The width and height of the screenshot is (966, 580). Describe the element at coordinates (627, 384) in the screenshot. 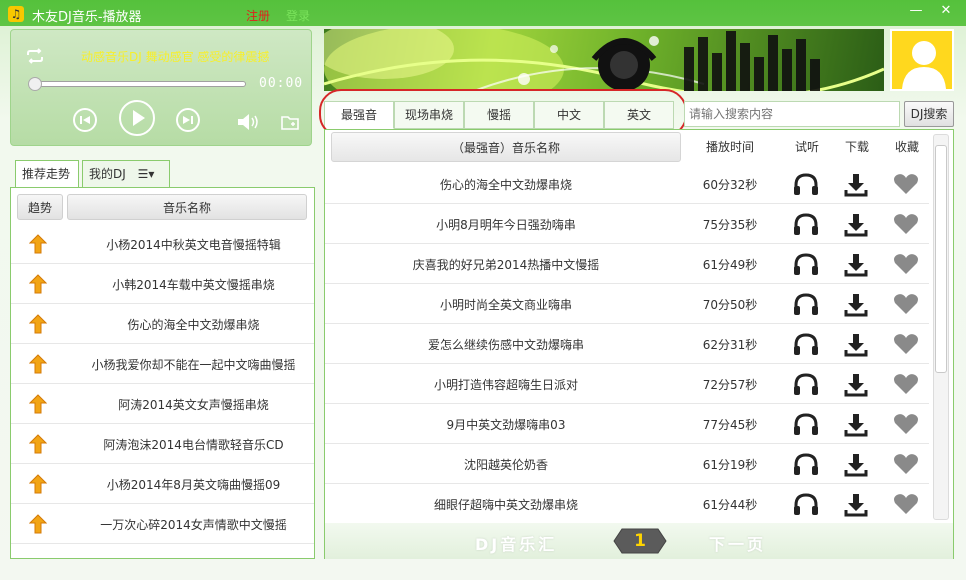

I see `table-row: 小明打造伟容超嗨生日派对 72分57秒` at that location.